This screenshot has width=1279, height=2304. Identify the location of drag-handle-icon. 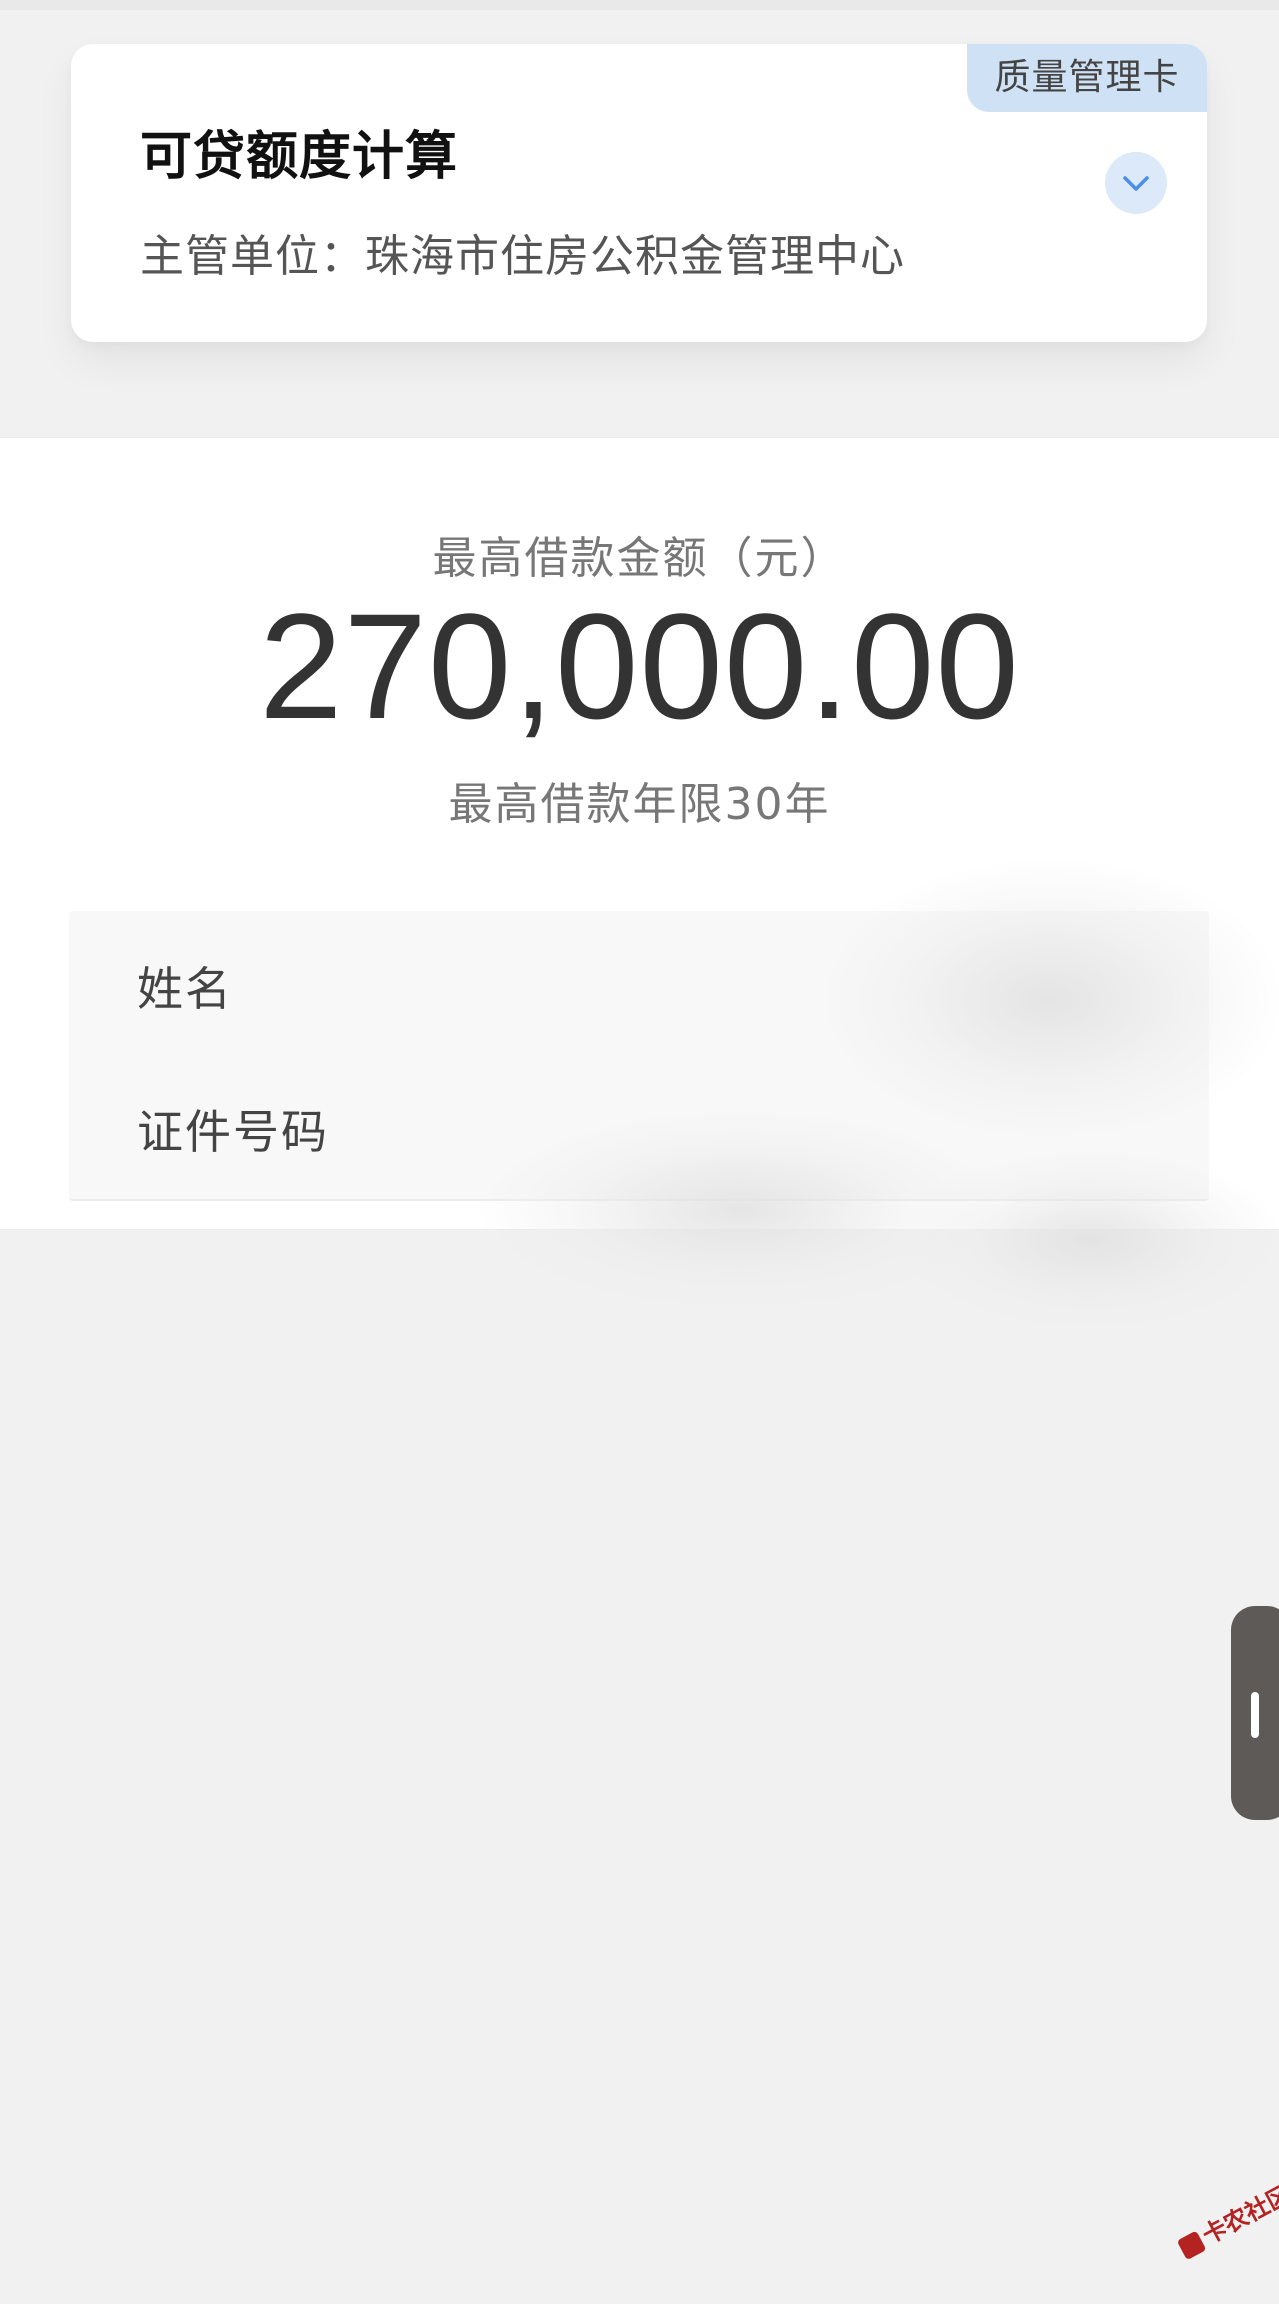
(1255, 1715).